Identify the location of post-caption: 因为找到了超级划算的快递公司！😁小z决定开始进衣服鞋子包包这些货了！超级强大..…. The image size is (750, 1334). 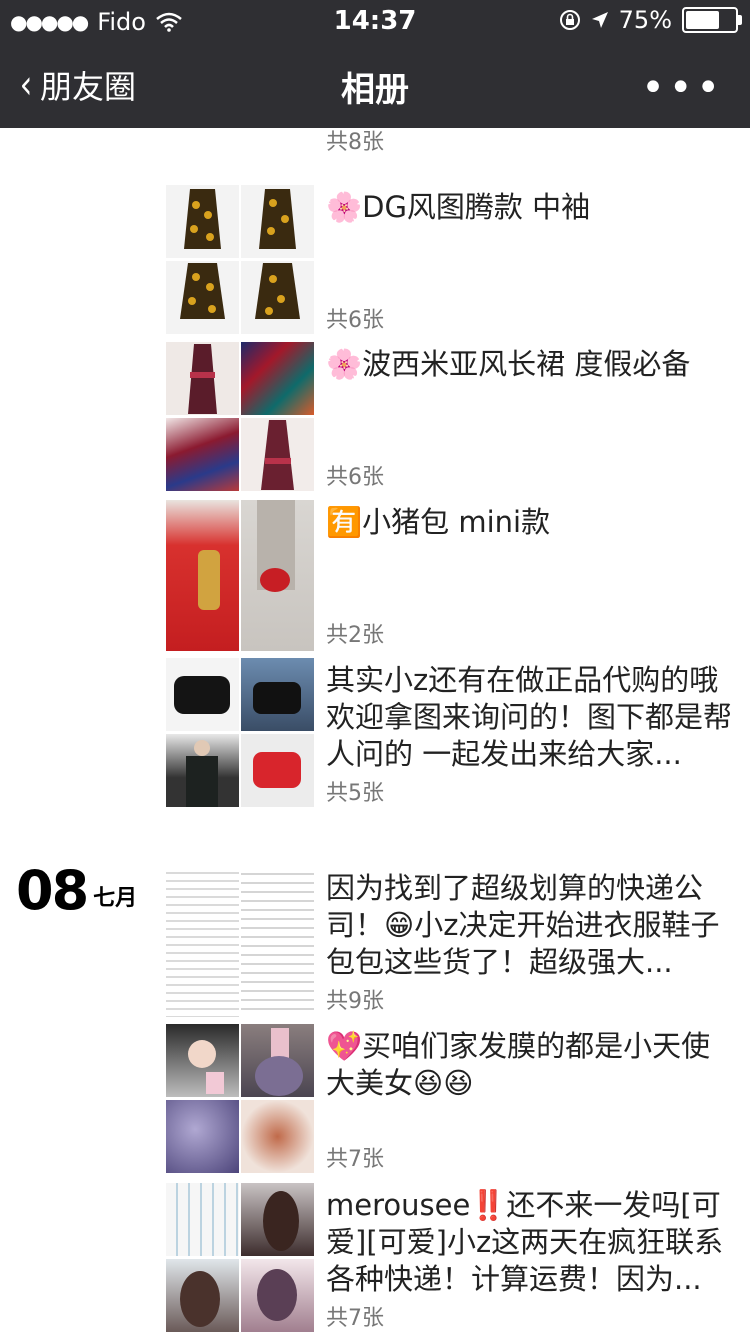
(523, 925).